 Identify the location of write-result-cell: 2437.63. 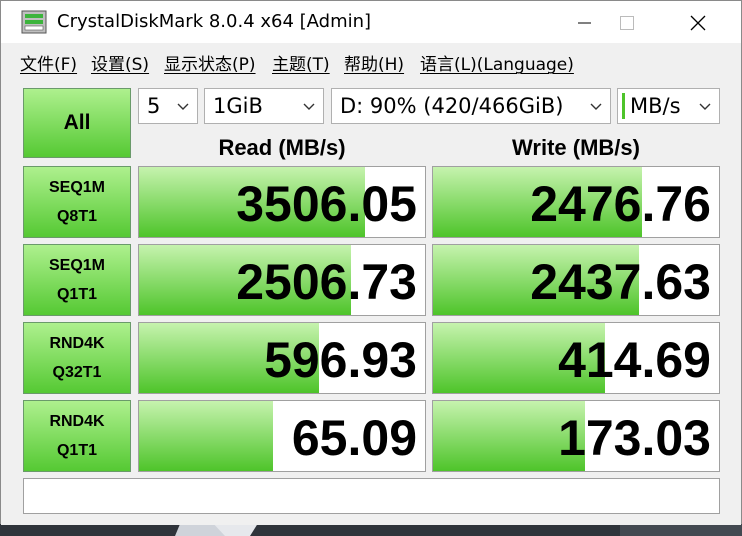
(576, 280).